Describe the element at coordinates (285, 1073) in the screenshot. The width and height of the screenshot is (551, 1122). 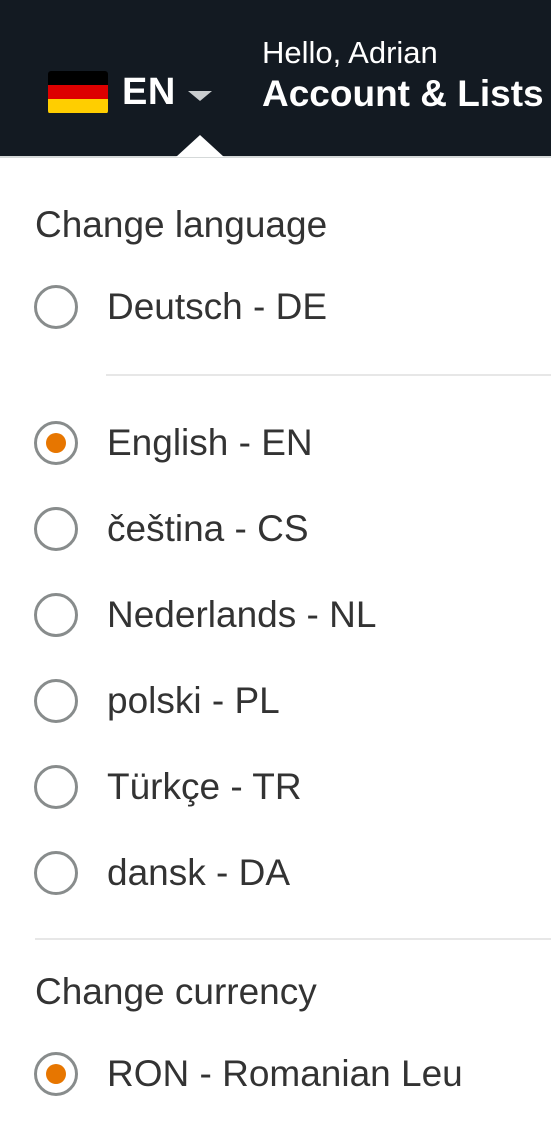
I see `currency-option-label: RON - Romanian Leu` at that location.